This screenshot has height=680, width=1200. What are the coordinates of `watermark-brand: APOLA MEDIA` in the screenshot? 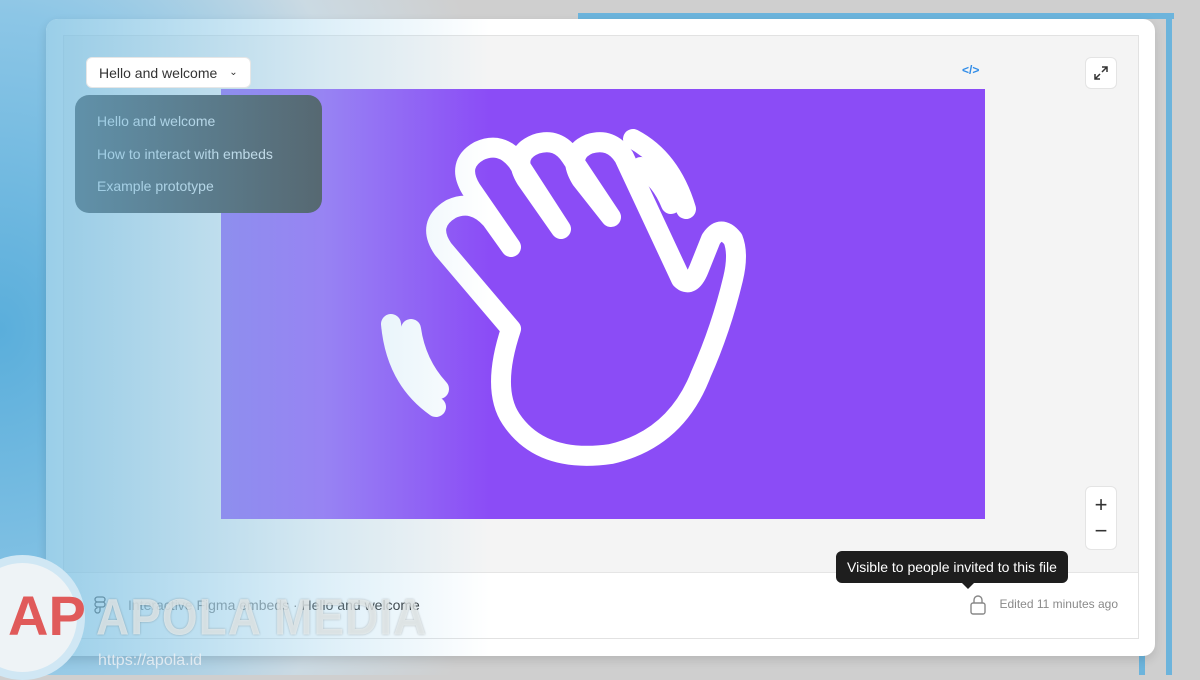 It's located at (262, 617).